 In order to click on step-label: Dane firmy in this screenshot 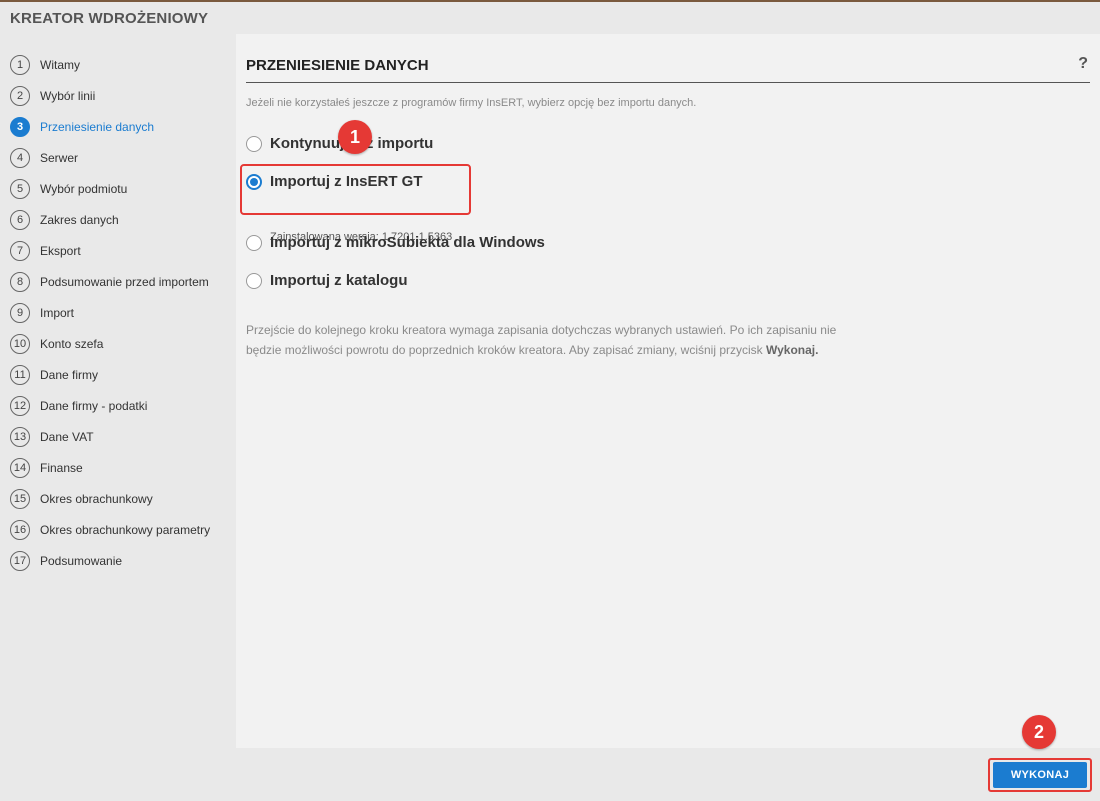, I will do `click(69, 375)`.